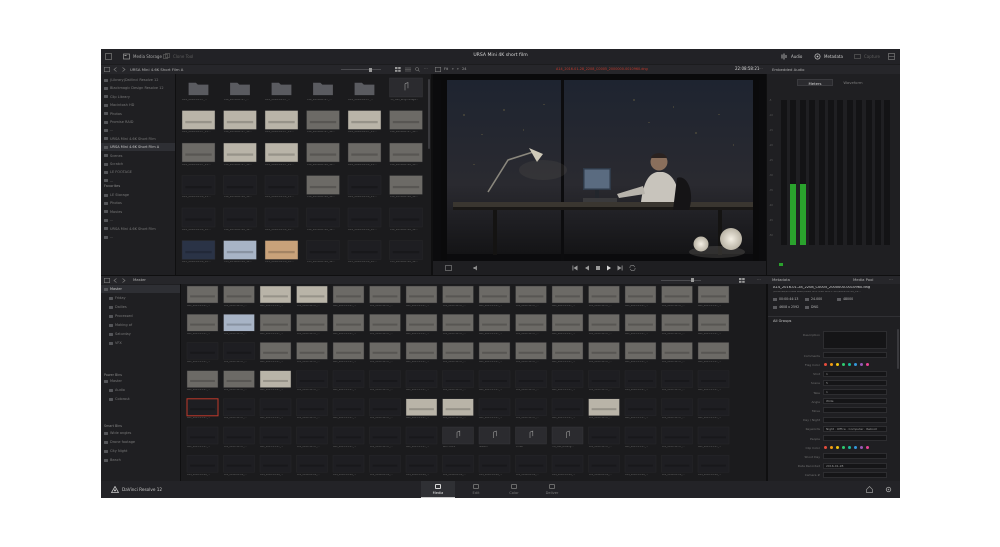  I want to click on bin-item: Dailies, so click(140, 307).